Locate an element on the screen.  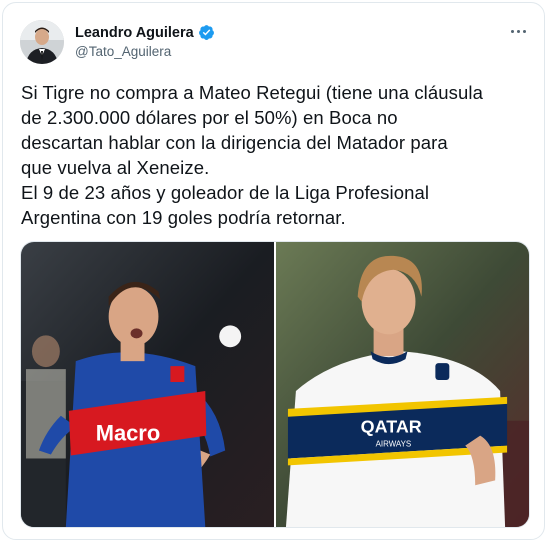
right-shirt-sponsor-sub: AIRWAYS is located at coordinates (394, 444).